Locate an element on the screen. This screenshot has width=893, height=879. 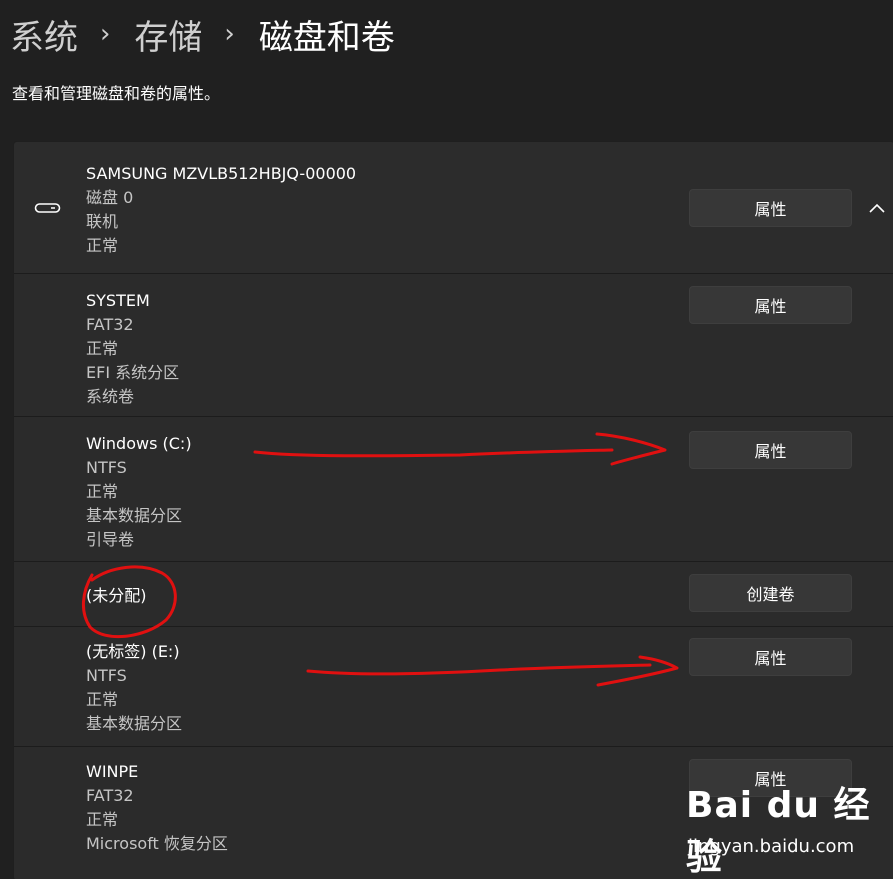
breadcrumb-system: 系统 is located at coordinates (44, 34).